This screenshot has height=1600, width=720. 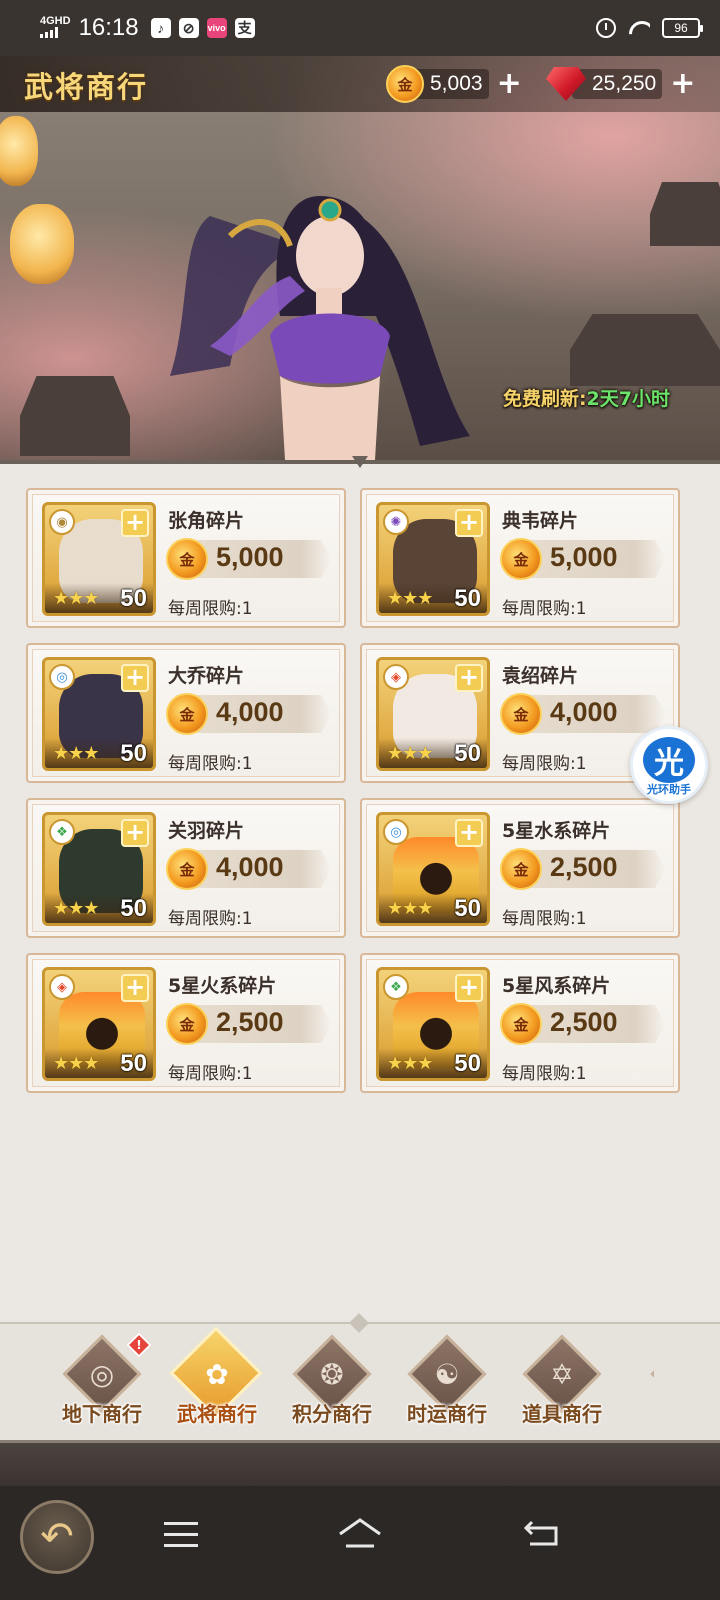 I want to click on alarm-icon, so click(x=606, y=28).